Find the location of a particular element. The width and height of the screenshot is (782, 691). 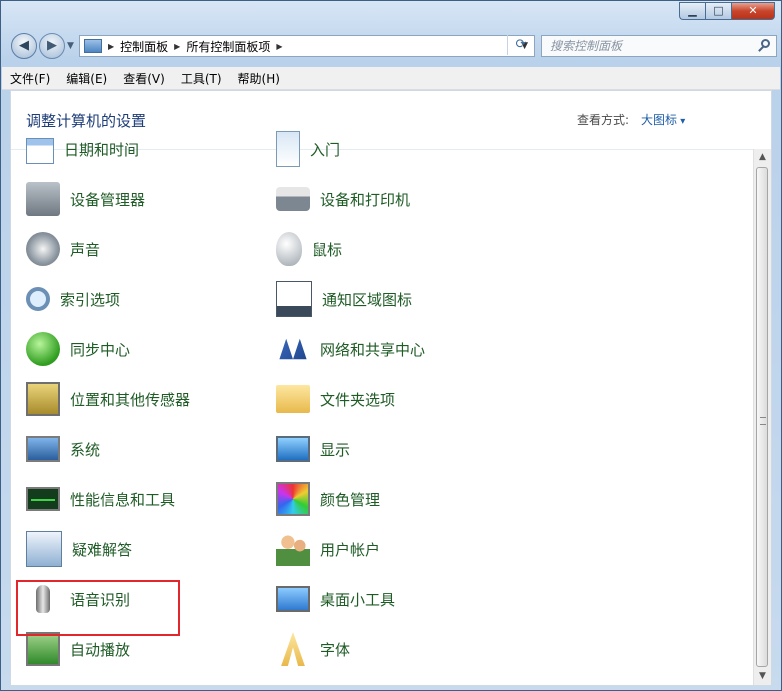

item-label: 网络和共享中心 is located at coordinates (373, 349).